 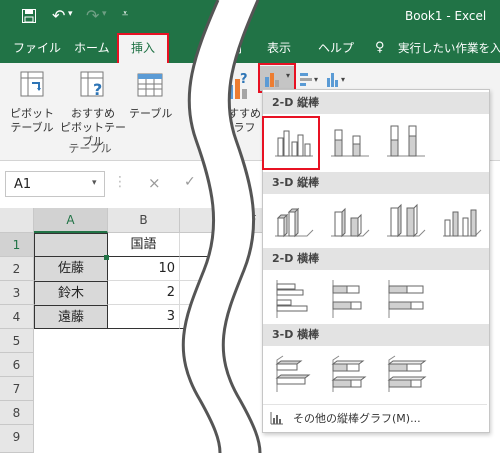 I want to click on section-2d-bar: 2-D 横棒, so click(x=376, y=259).